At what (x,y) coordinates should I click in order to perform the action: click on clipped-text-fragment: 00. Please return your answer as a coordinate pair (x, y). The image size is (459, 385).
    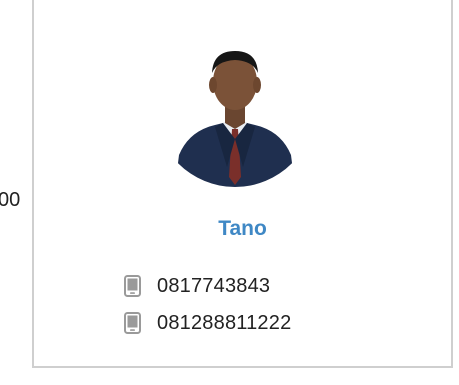
    Looking at the image, I should click on (10, 200).